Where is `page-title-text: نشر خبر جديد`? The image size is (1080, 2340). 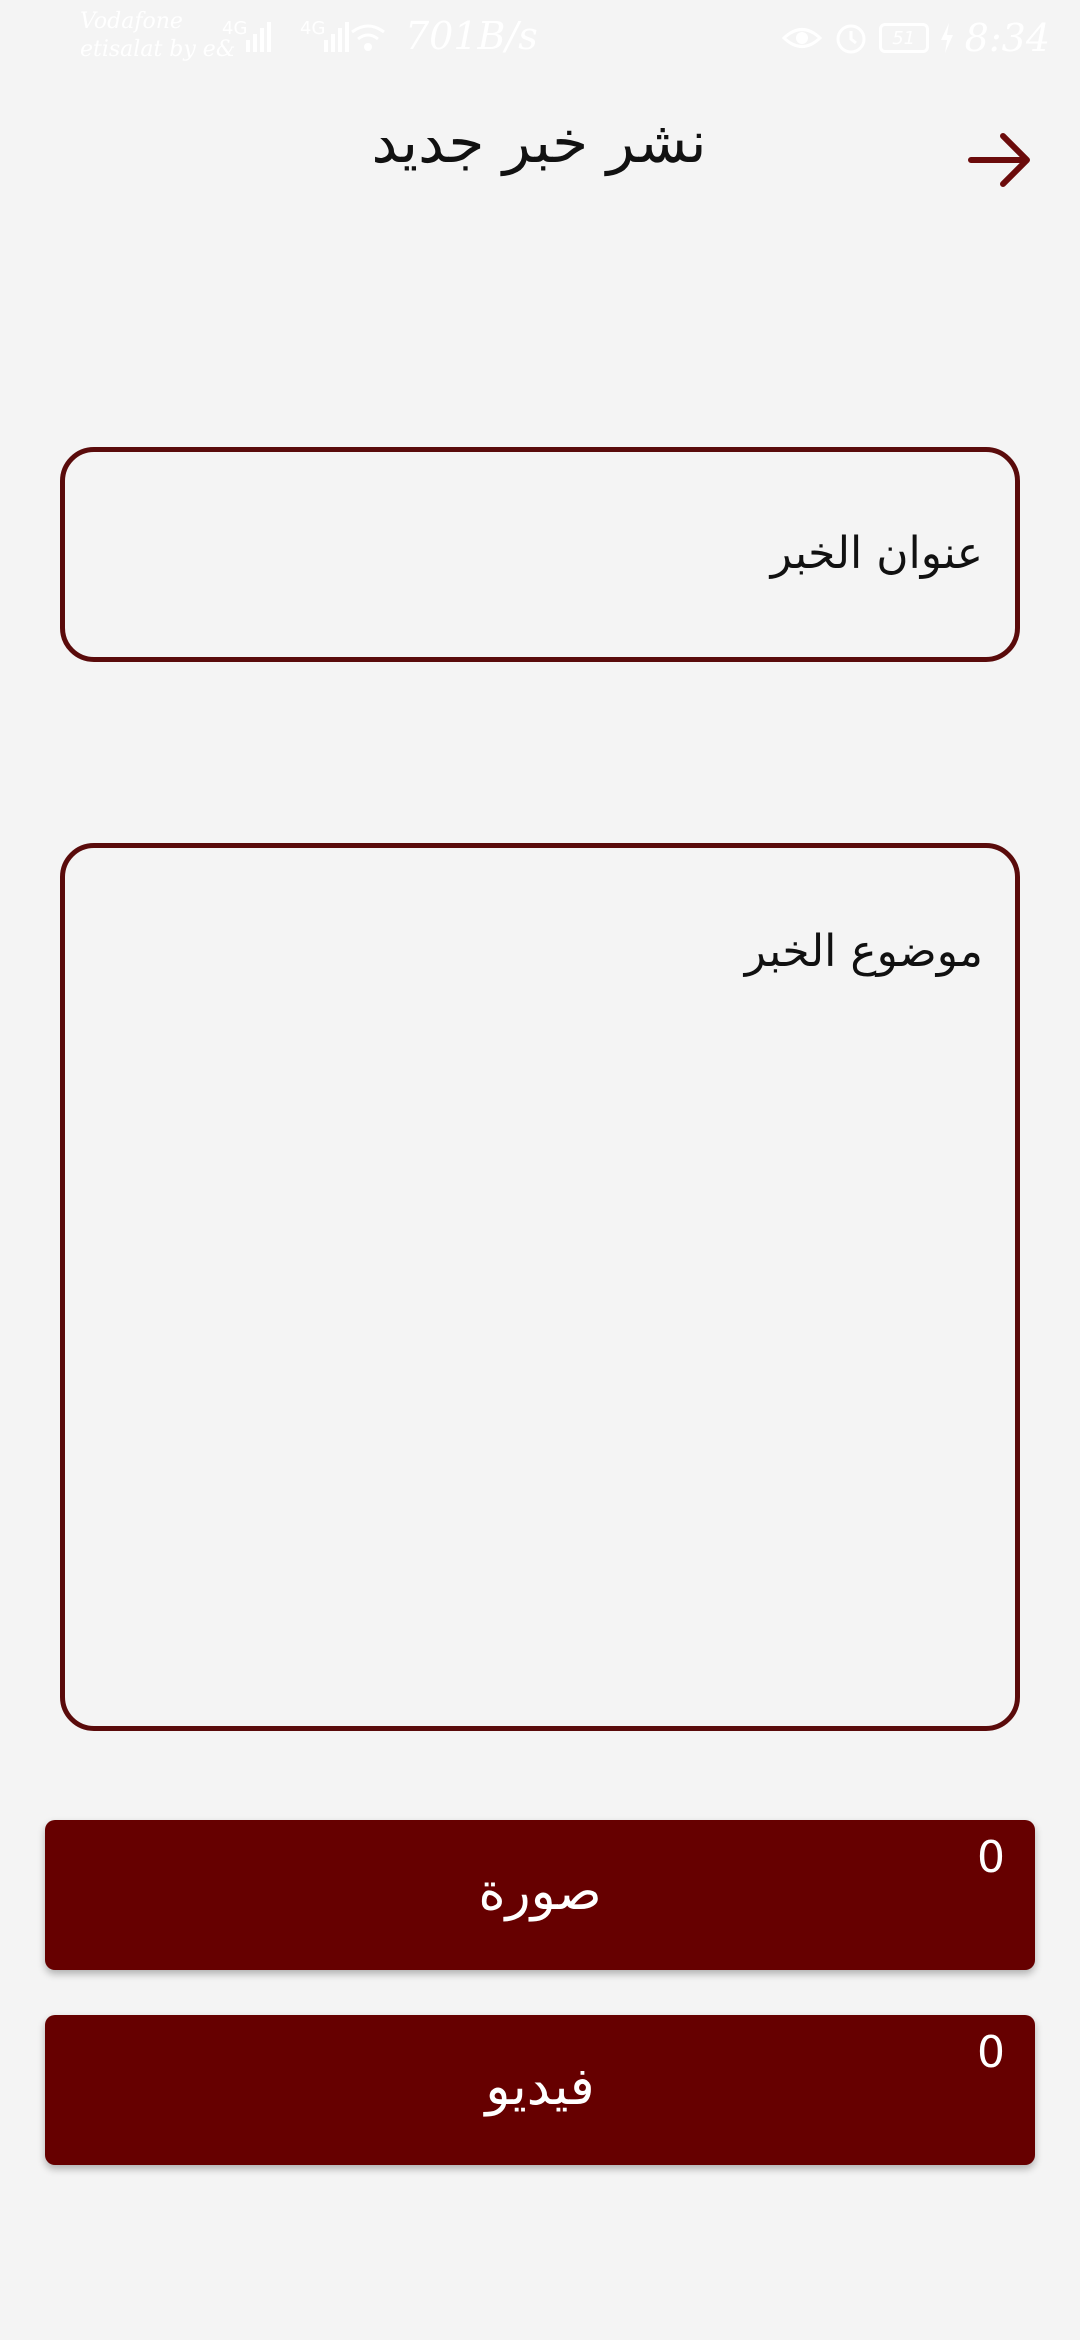 page-title-text: نشر خبر جديد is located at coordinates (539, 142).